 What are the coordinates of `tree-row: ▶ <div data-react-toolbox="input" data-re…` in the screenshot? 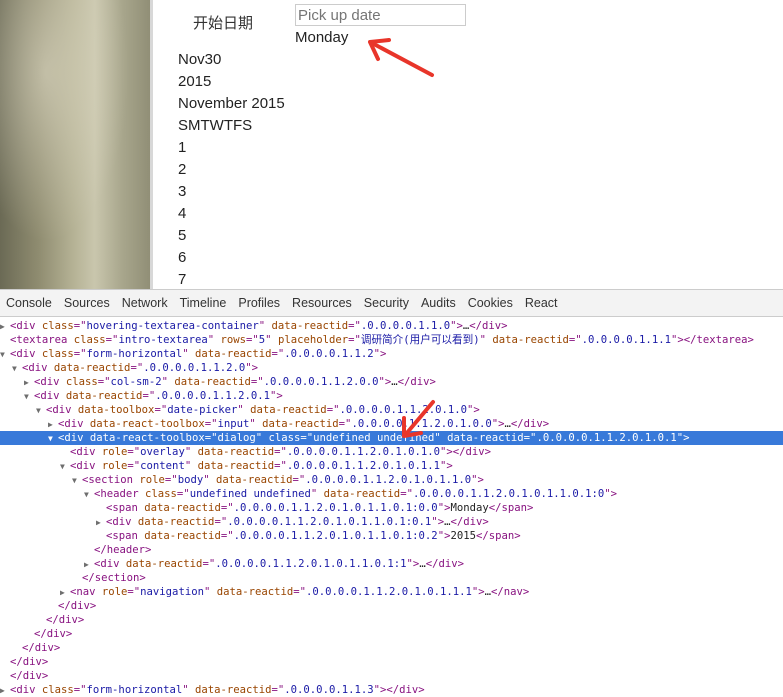 It's located at (391, 424).